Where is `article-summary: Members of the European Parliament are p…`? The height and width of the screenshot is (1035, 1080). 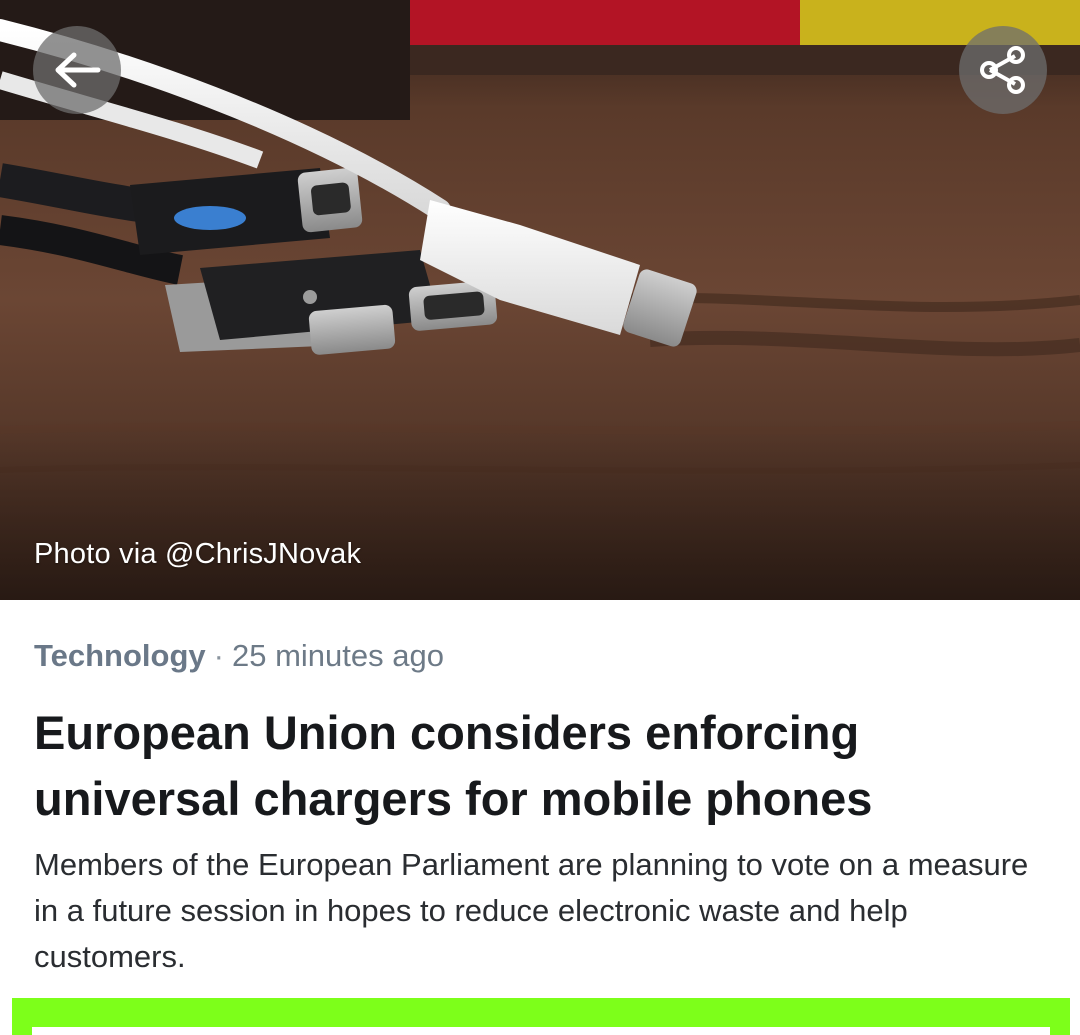 article-summary: Members of the European Parliament are p… is located at coordinates (531, 910).